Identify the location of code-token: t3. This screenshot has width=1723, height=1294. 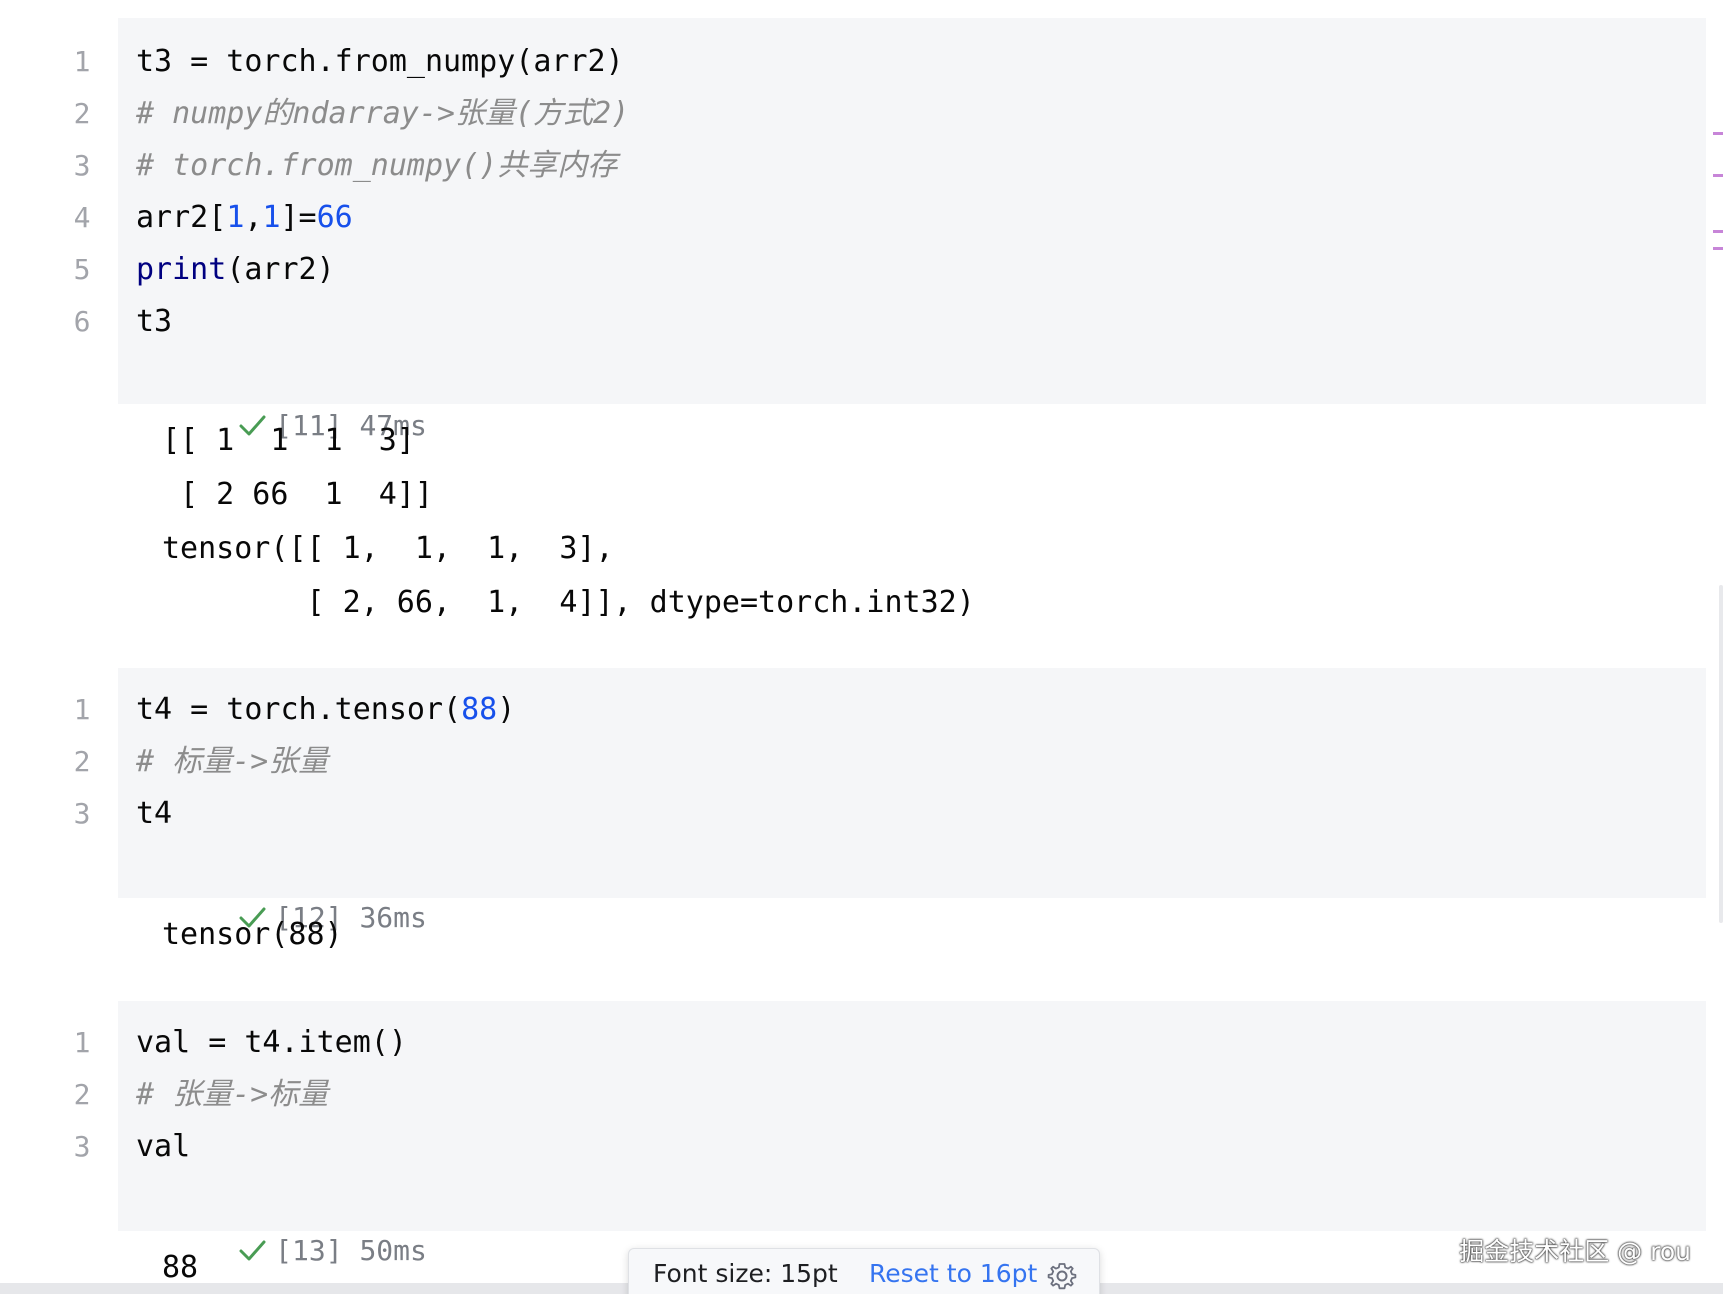
(154, 321).